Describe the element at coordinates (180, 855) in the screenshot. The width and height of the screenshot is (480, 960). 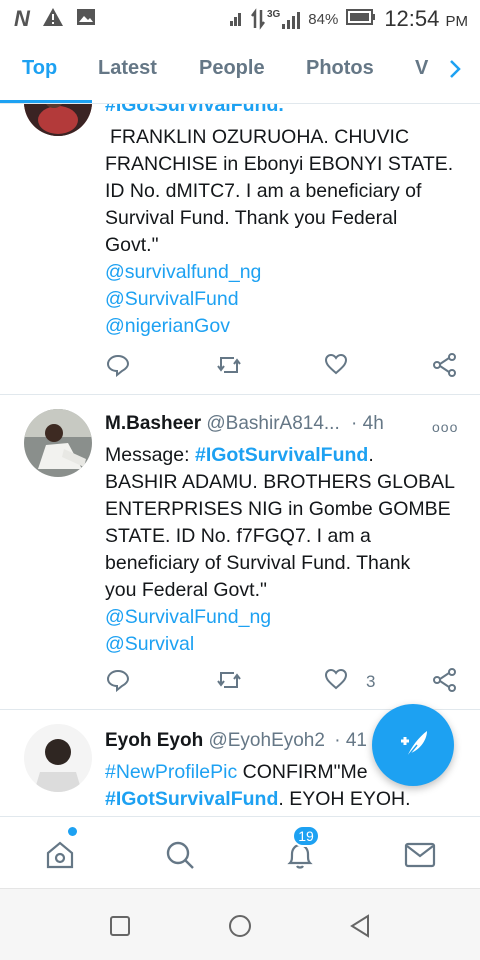
I see `search-icon` at that location.